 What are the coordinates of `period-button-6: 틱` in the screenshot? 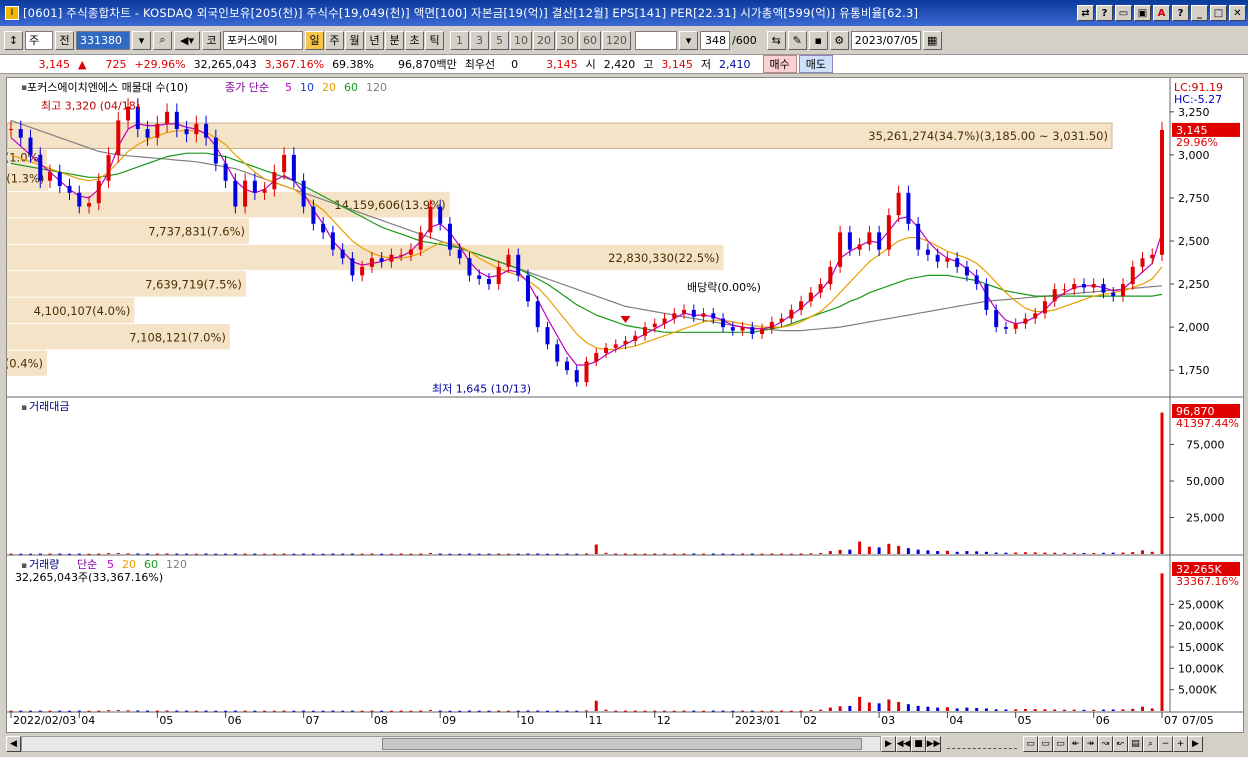 It's located at (434, 40).